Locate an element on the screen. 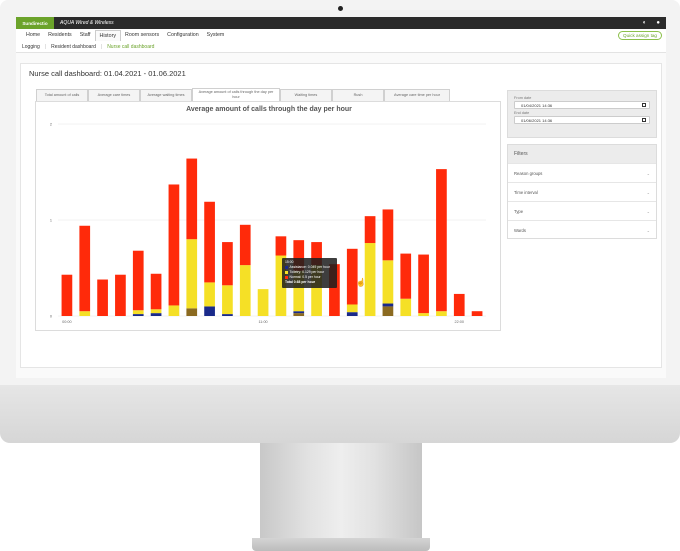  nav-residents: Residents is located at coordinates (60, 35).